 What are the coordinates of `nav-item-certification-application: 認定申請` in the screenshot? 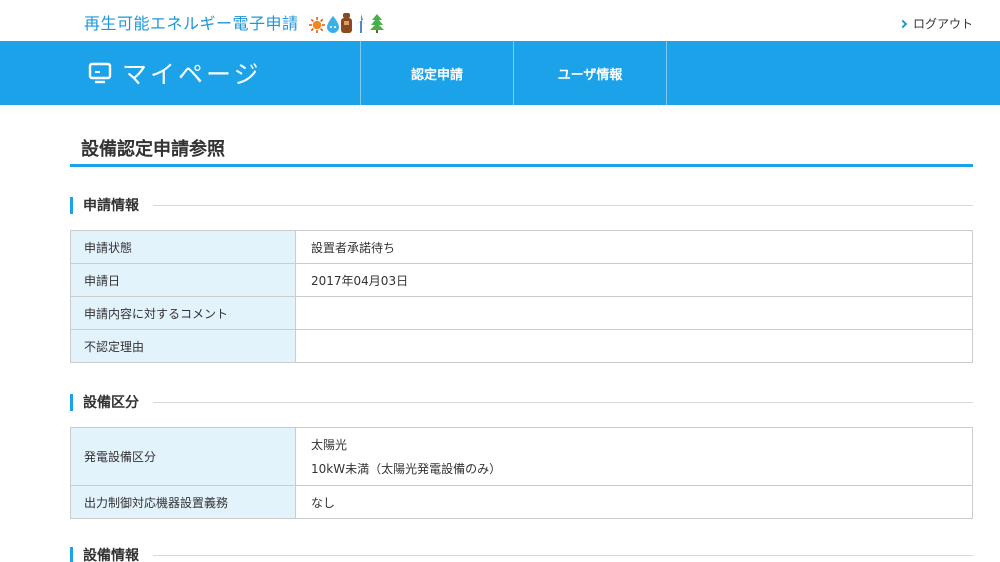 It's located at (437, 73).